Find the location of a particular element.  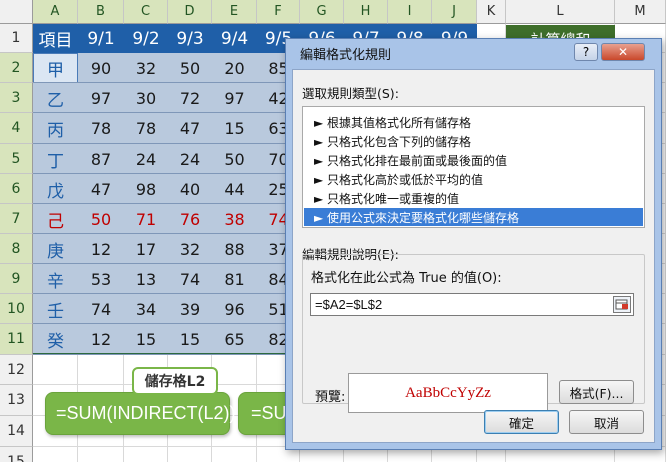

rule-type-item: ► 根據其值格式化所有儲存格 is located at coordinates (473, 122).